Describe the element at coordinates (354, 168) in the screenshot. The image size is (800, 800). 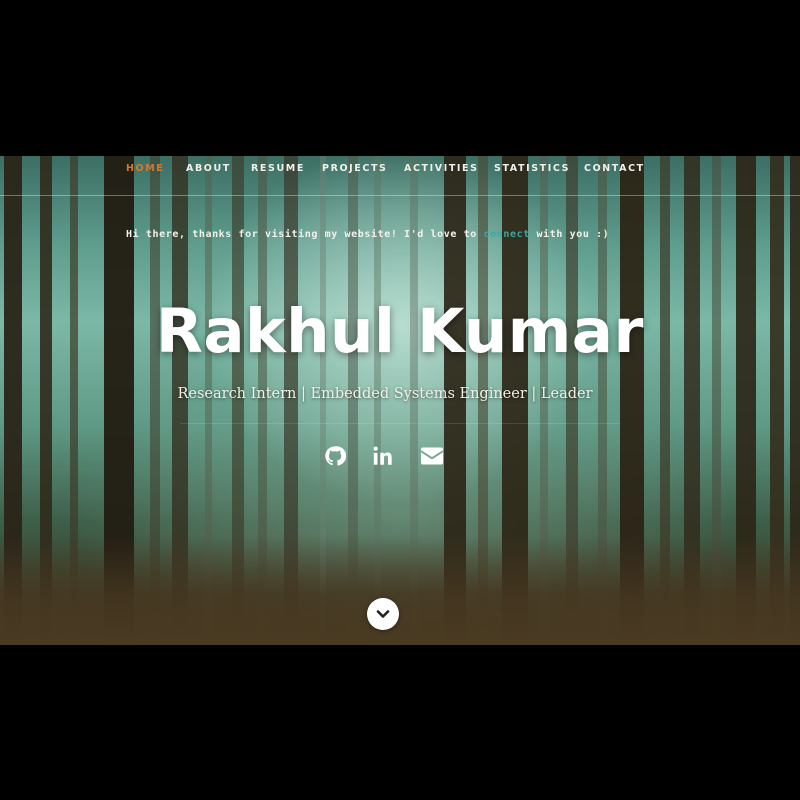
I see `nav-item-projects: PROJECTS` at that location.